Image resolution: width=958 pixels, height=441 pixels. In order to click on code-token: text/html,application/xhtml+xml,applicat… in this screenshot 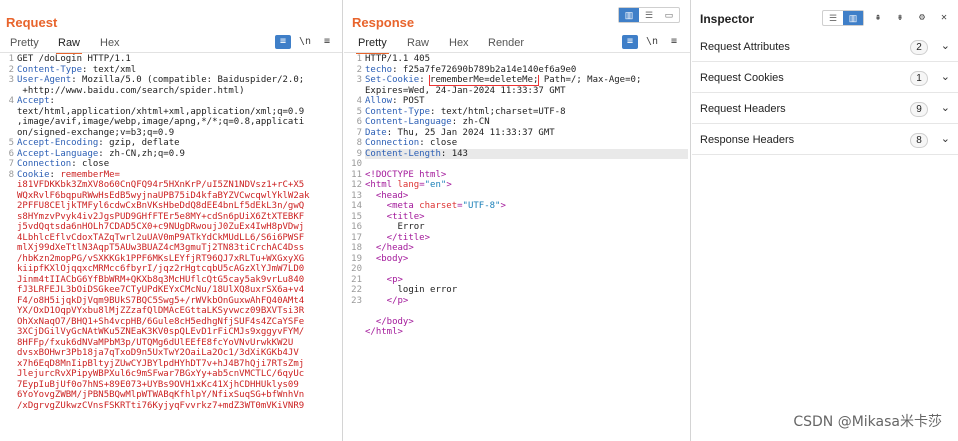, I will do `click(161, 111)`.